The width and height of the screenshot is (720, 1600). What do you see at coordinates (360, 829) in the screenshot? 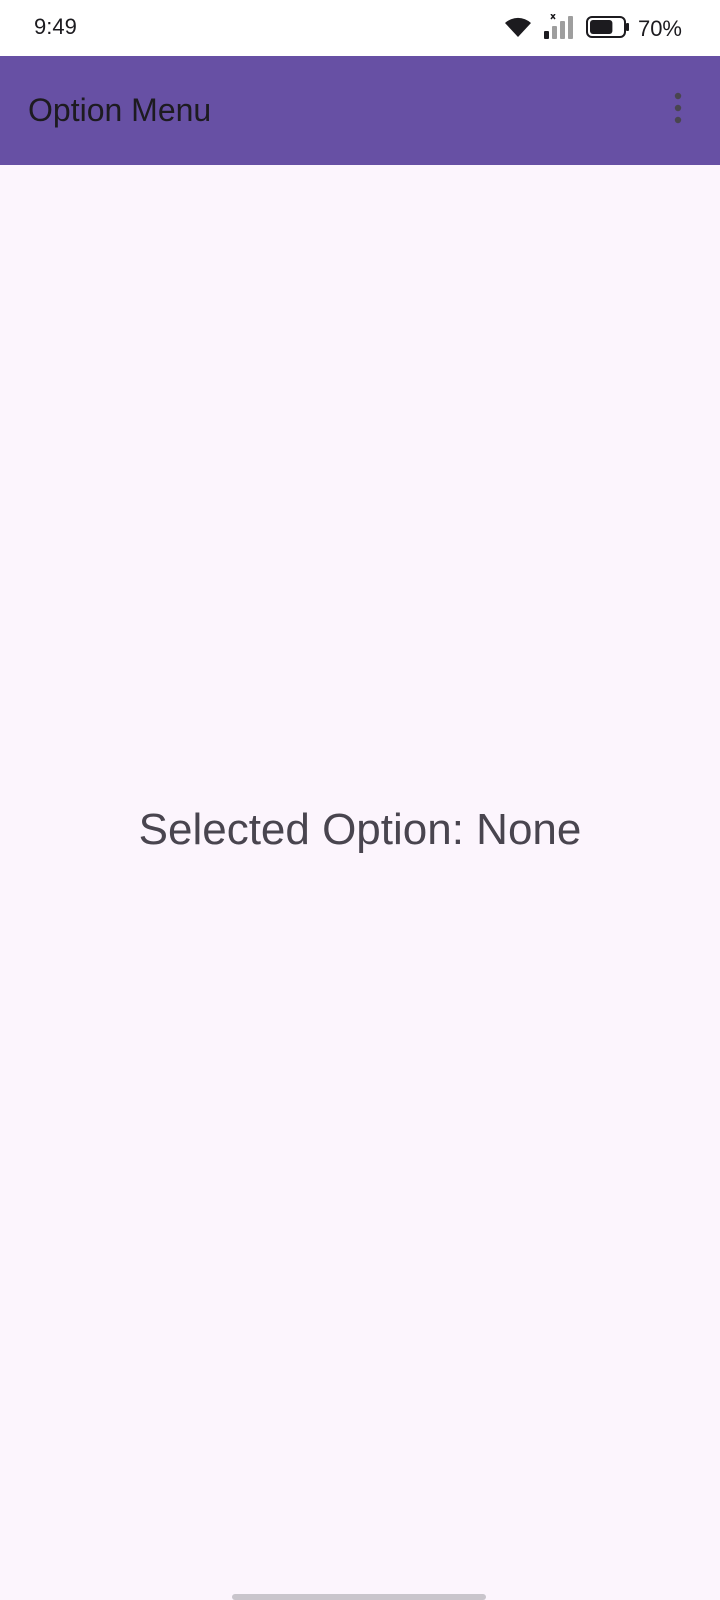
I see `selected-option-text: Selected Option: None` at bounding box center [360, 829].